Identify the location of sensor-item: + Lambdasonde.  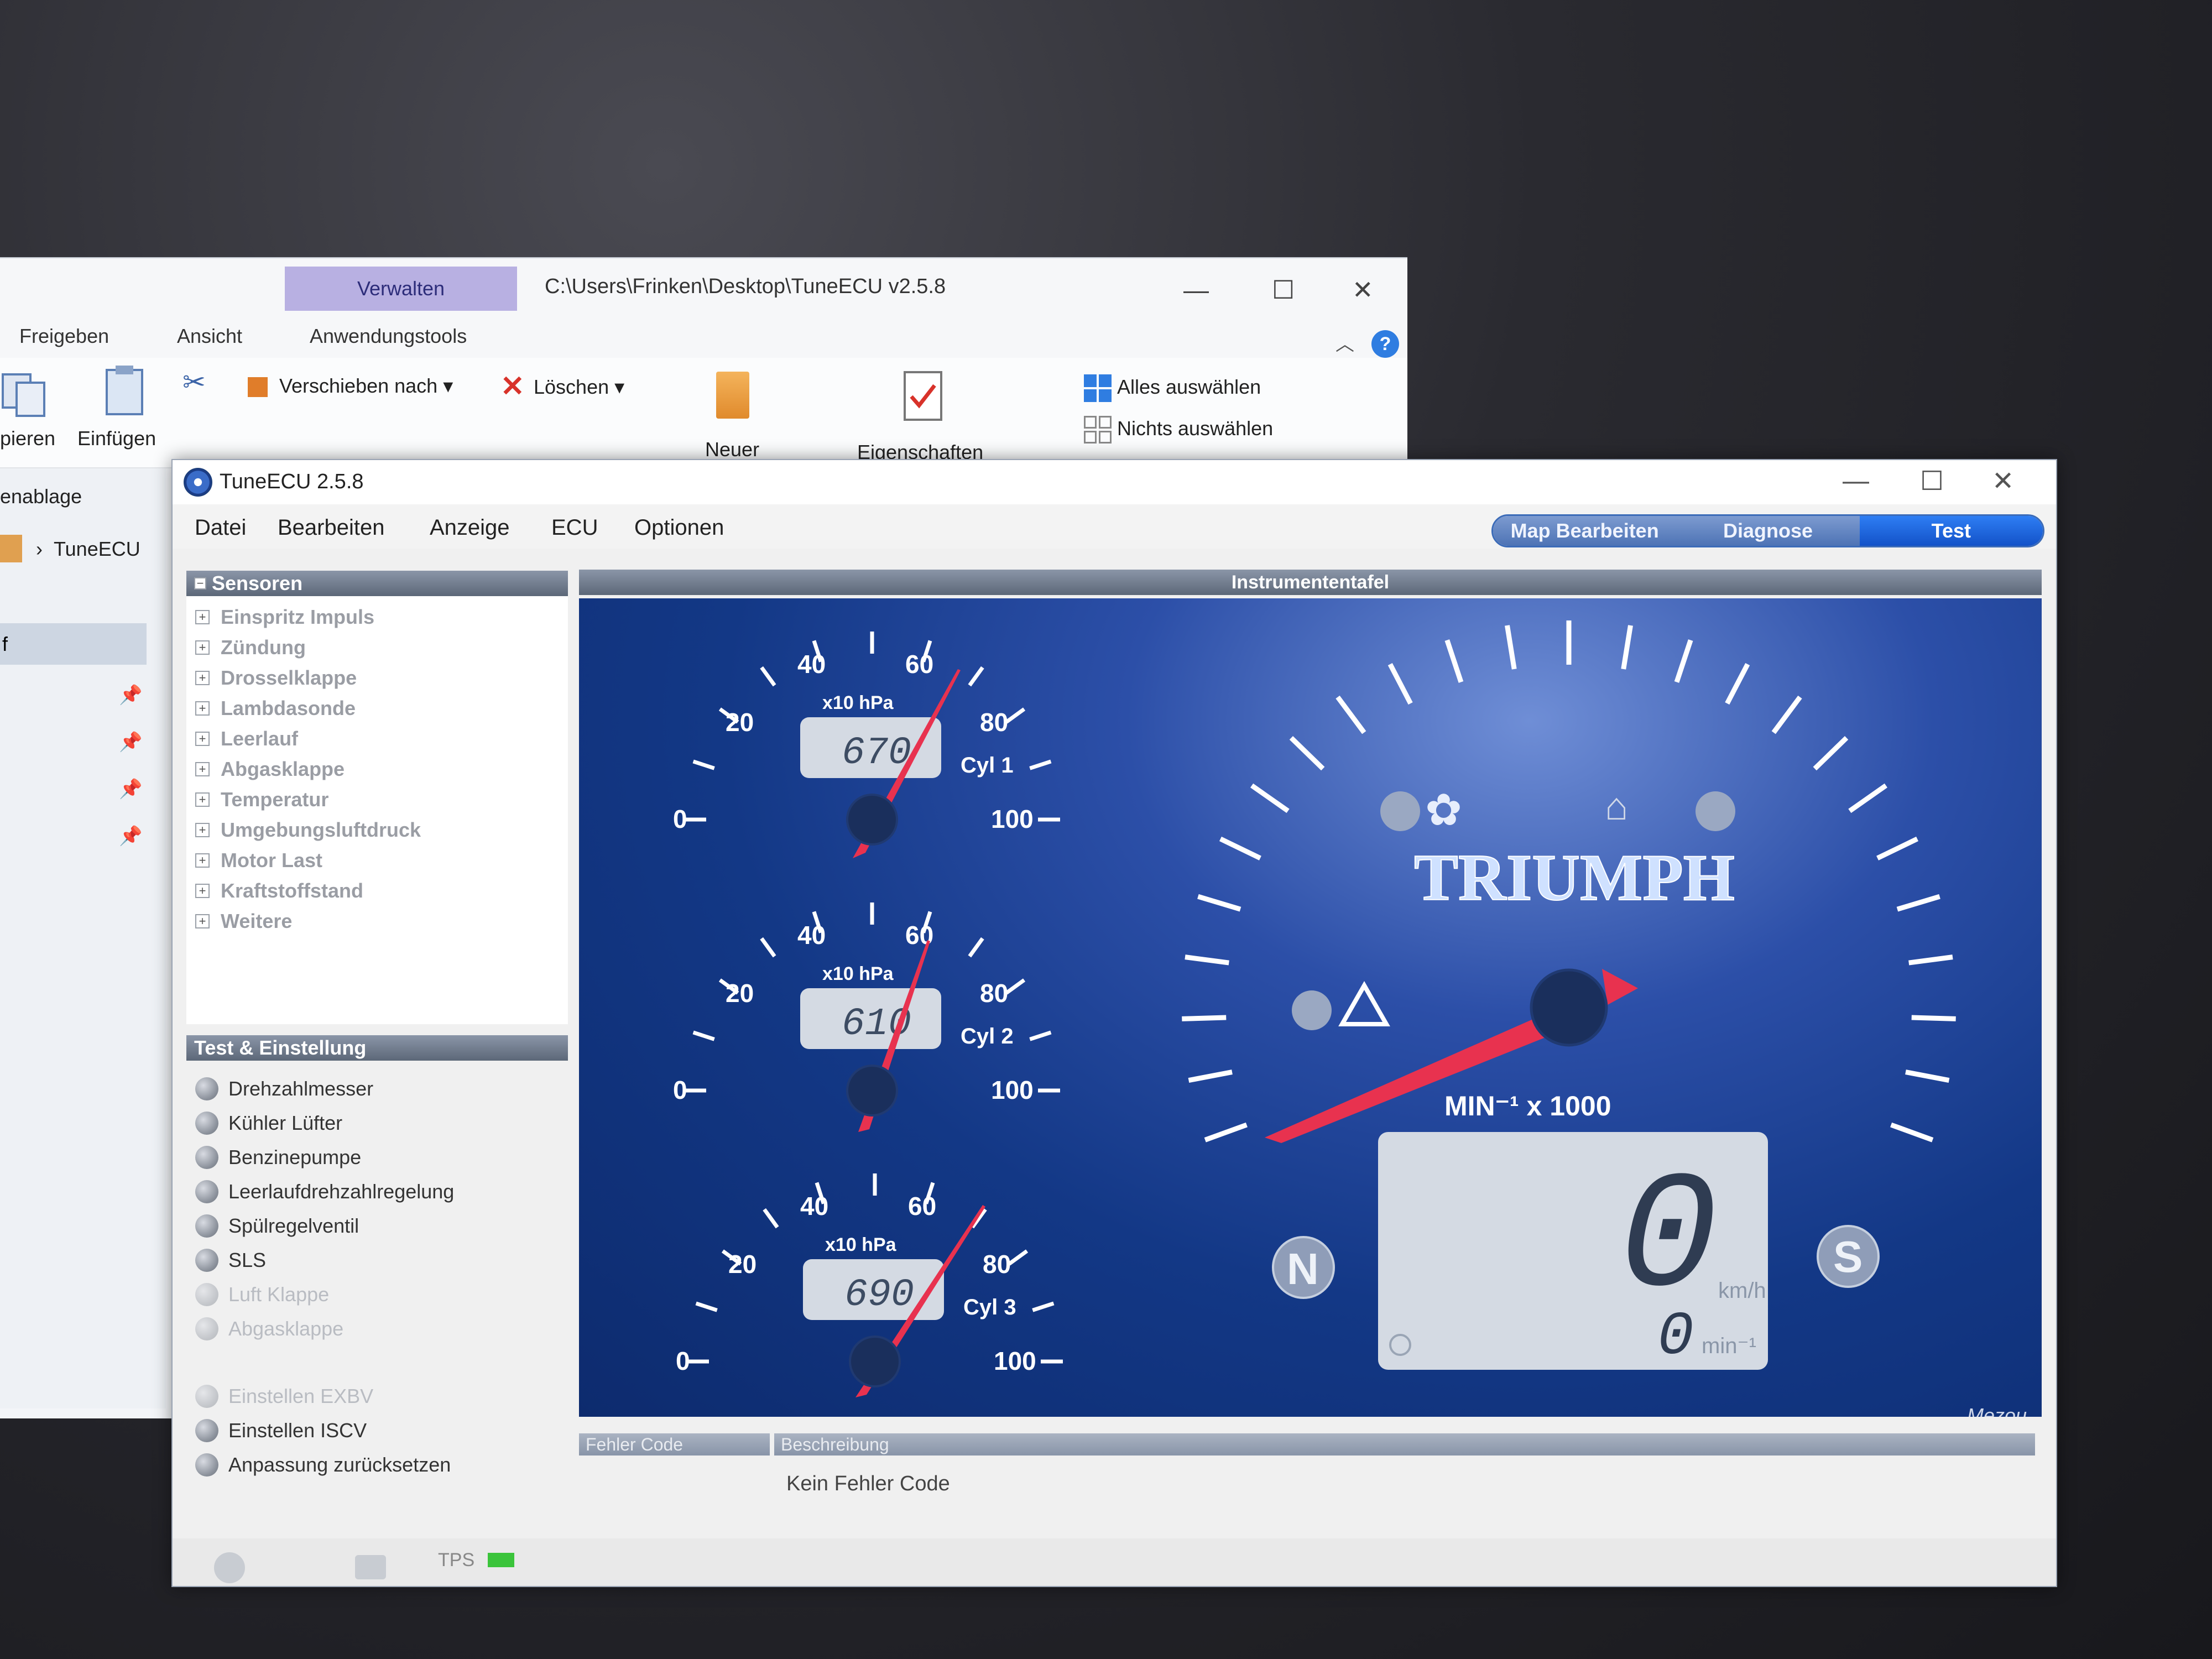
(377, 708).